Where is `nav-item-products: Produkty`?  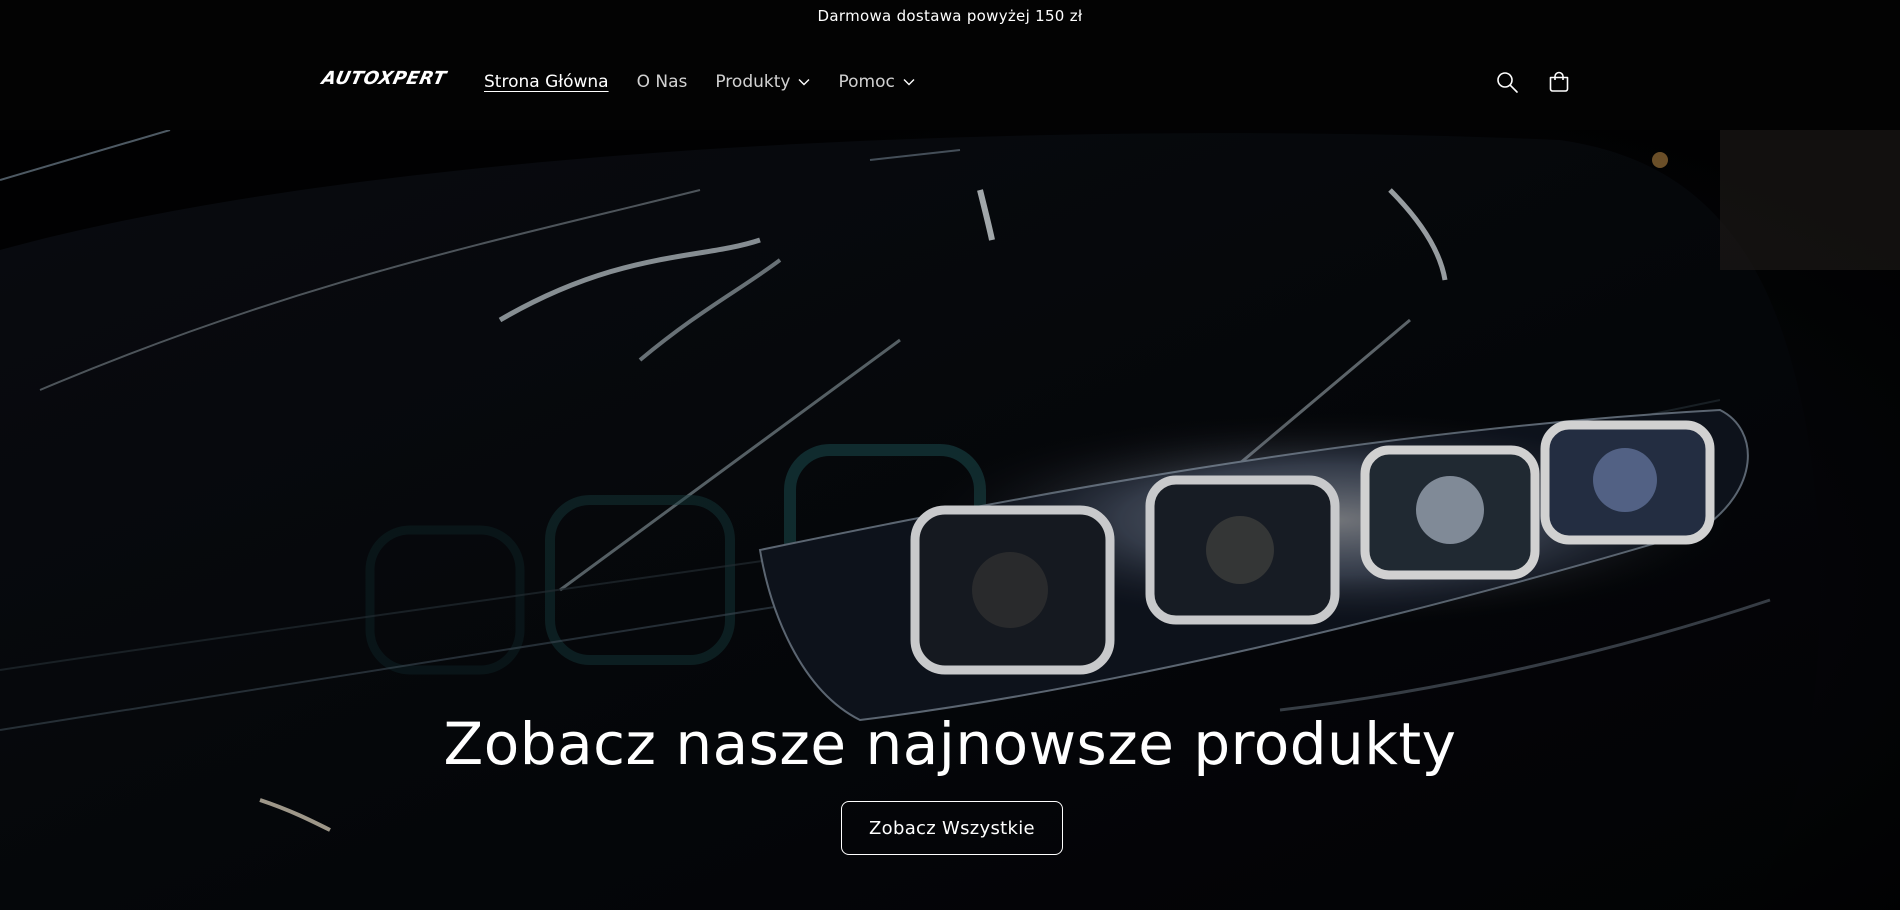
nav-item-products: Produkty is located at coordinates (762, 82).